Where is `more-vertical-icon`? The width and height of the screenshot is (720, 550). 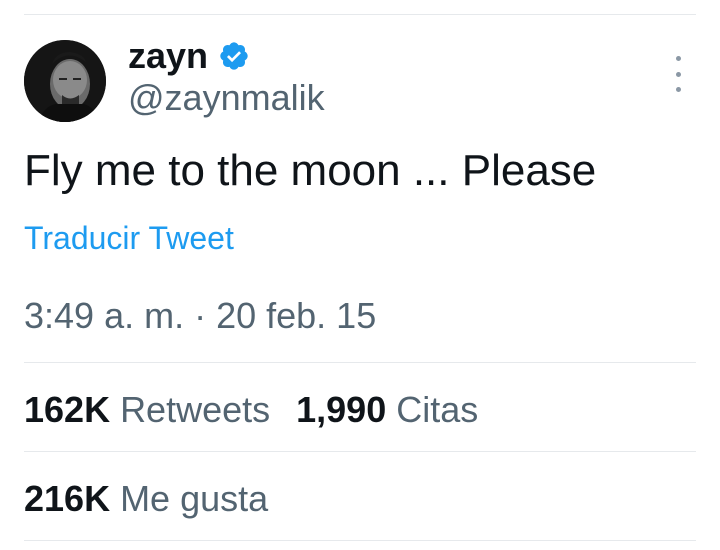
more-vertical-icon is located at coordinates (678, 74).